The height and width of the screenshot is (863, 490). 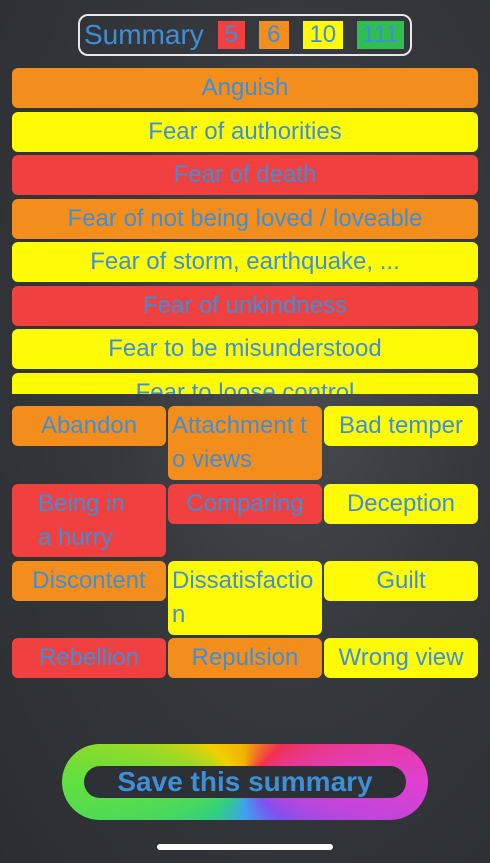 I want to click on grid-item-discontent: Discontent, so click(x=89, y=581).